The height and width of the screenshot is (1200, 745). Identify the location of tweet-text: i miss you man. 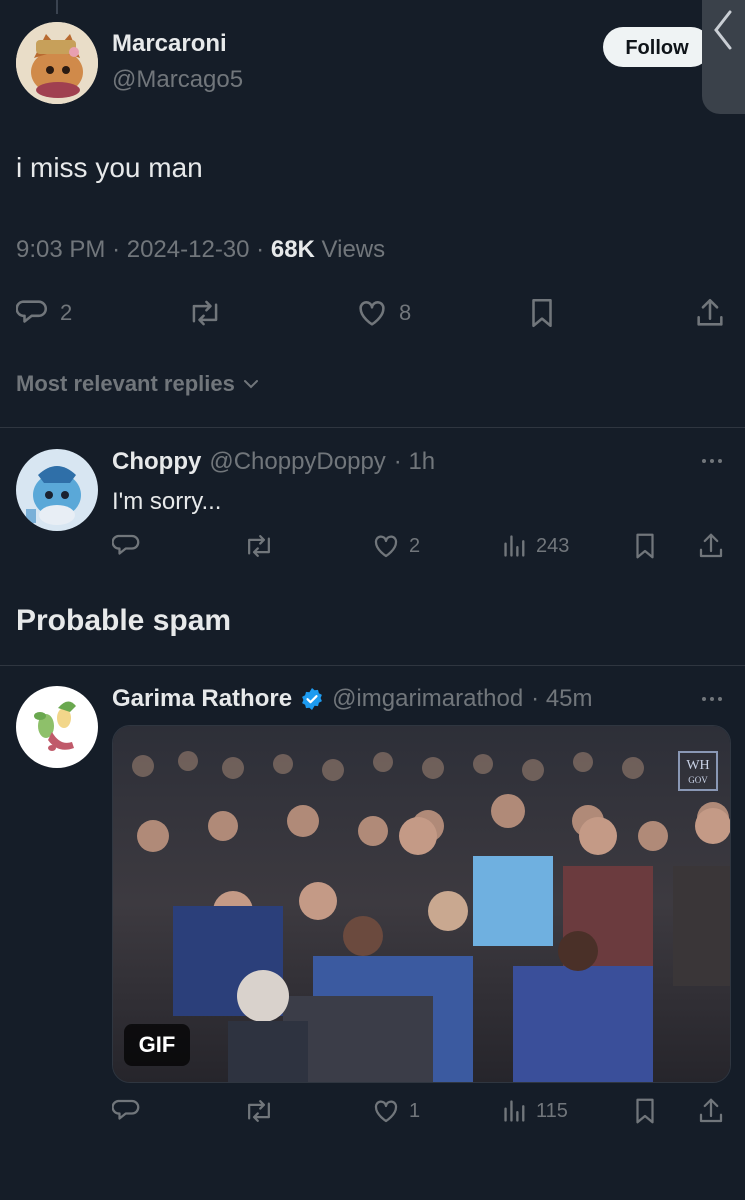
(109, 167).